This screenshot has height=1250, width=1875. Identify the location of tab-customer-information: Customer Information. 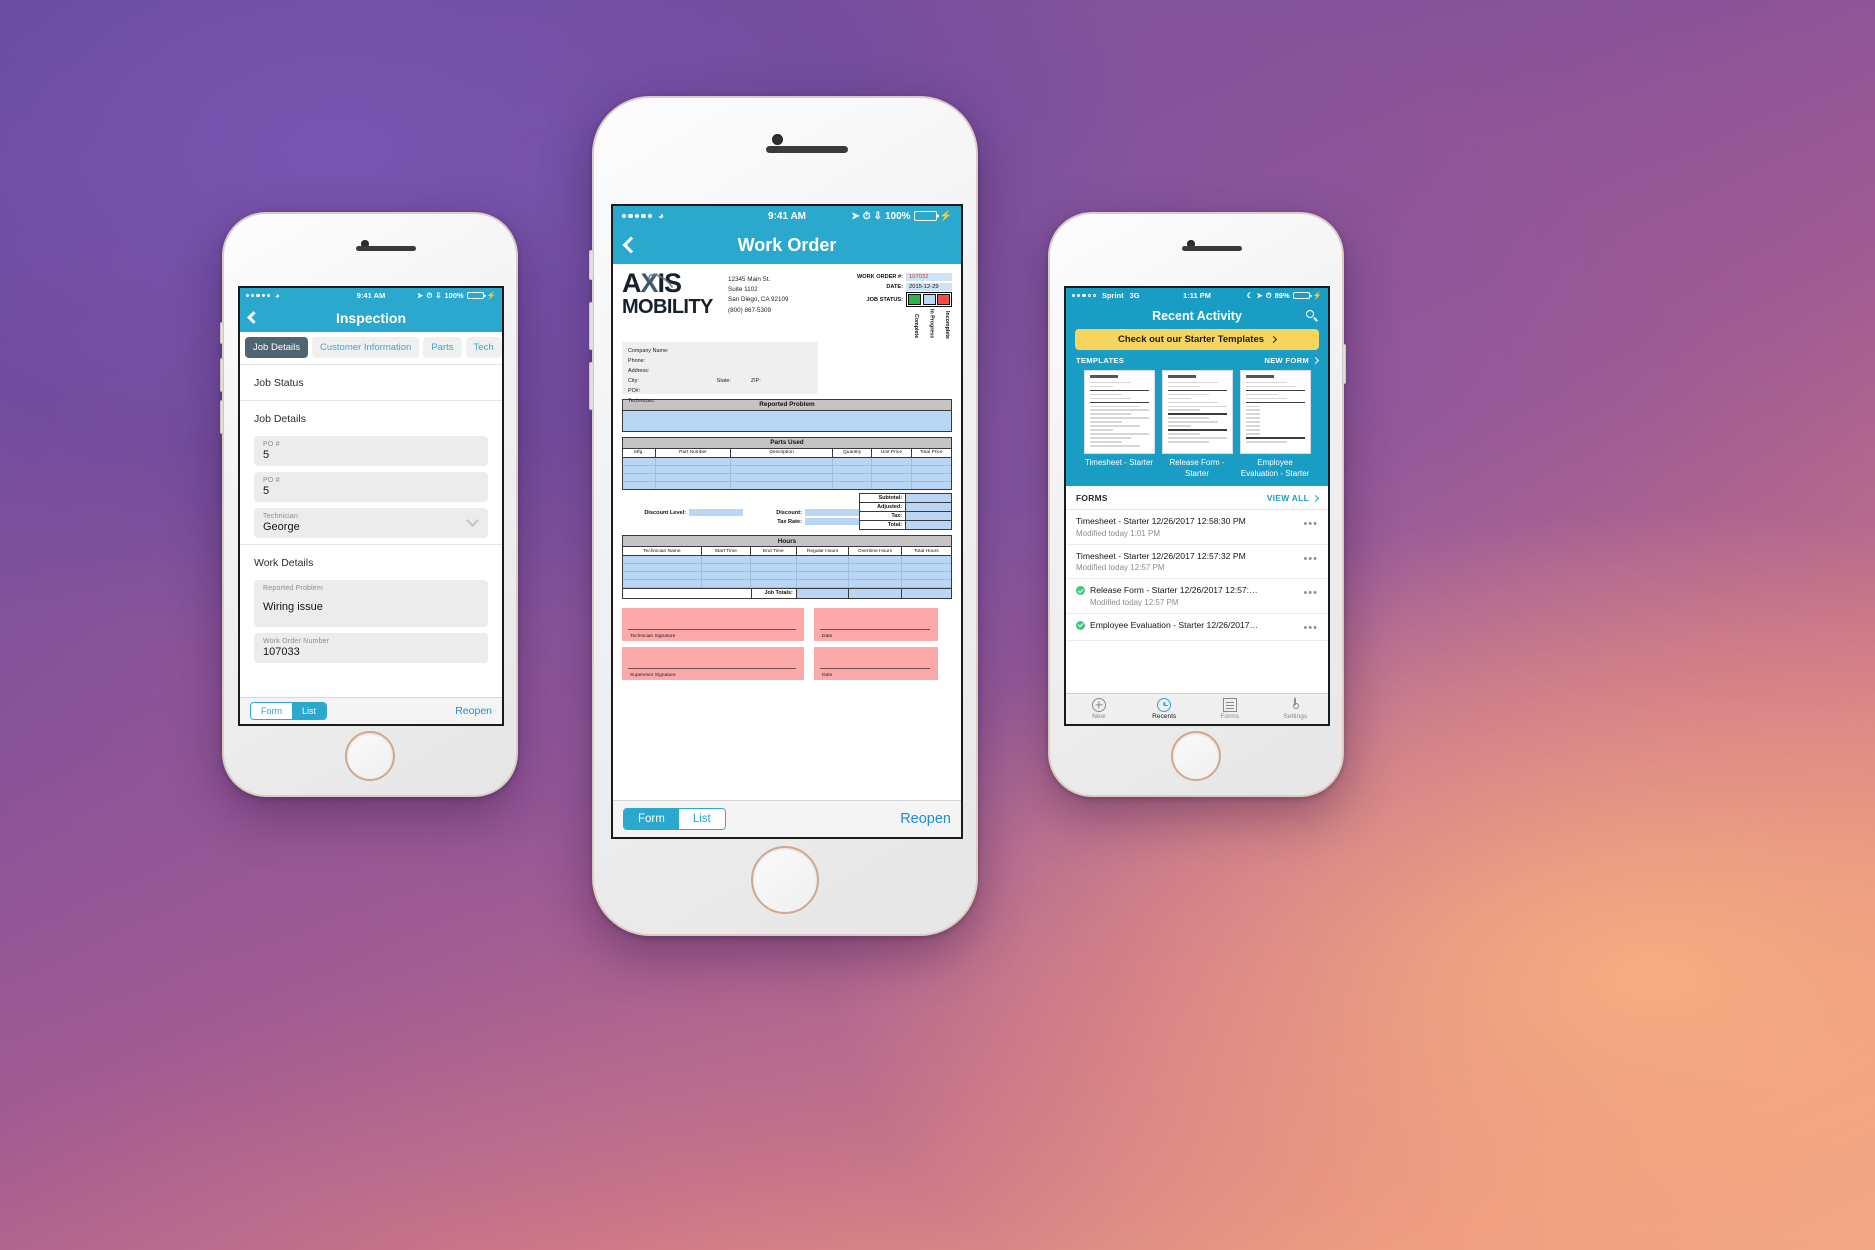
(366, 347).